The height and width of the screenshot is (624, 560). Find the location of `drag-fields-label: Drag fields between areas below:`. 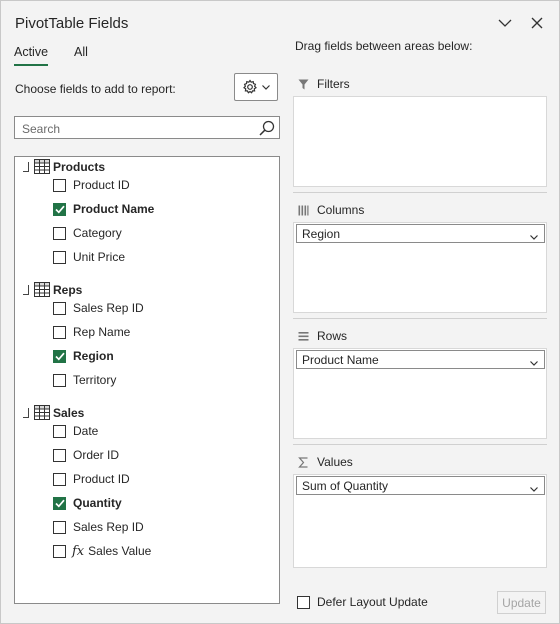

drag-fields-label: Drag fields between areas below: is located at coordinates (384, 46).